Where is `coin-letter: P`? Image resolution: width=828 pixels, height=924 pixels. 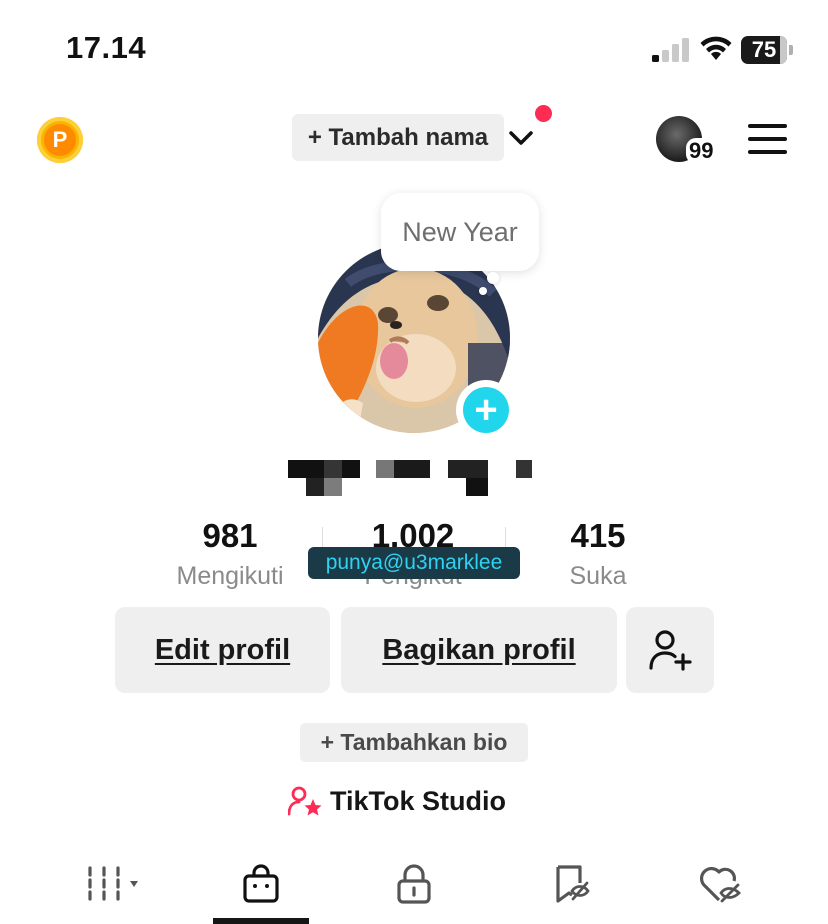 coin-letter: P is located at coordinates (60, 140).